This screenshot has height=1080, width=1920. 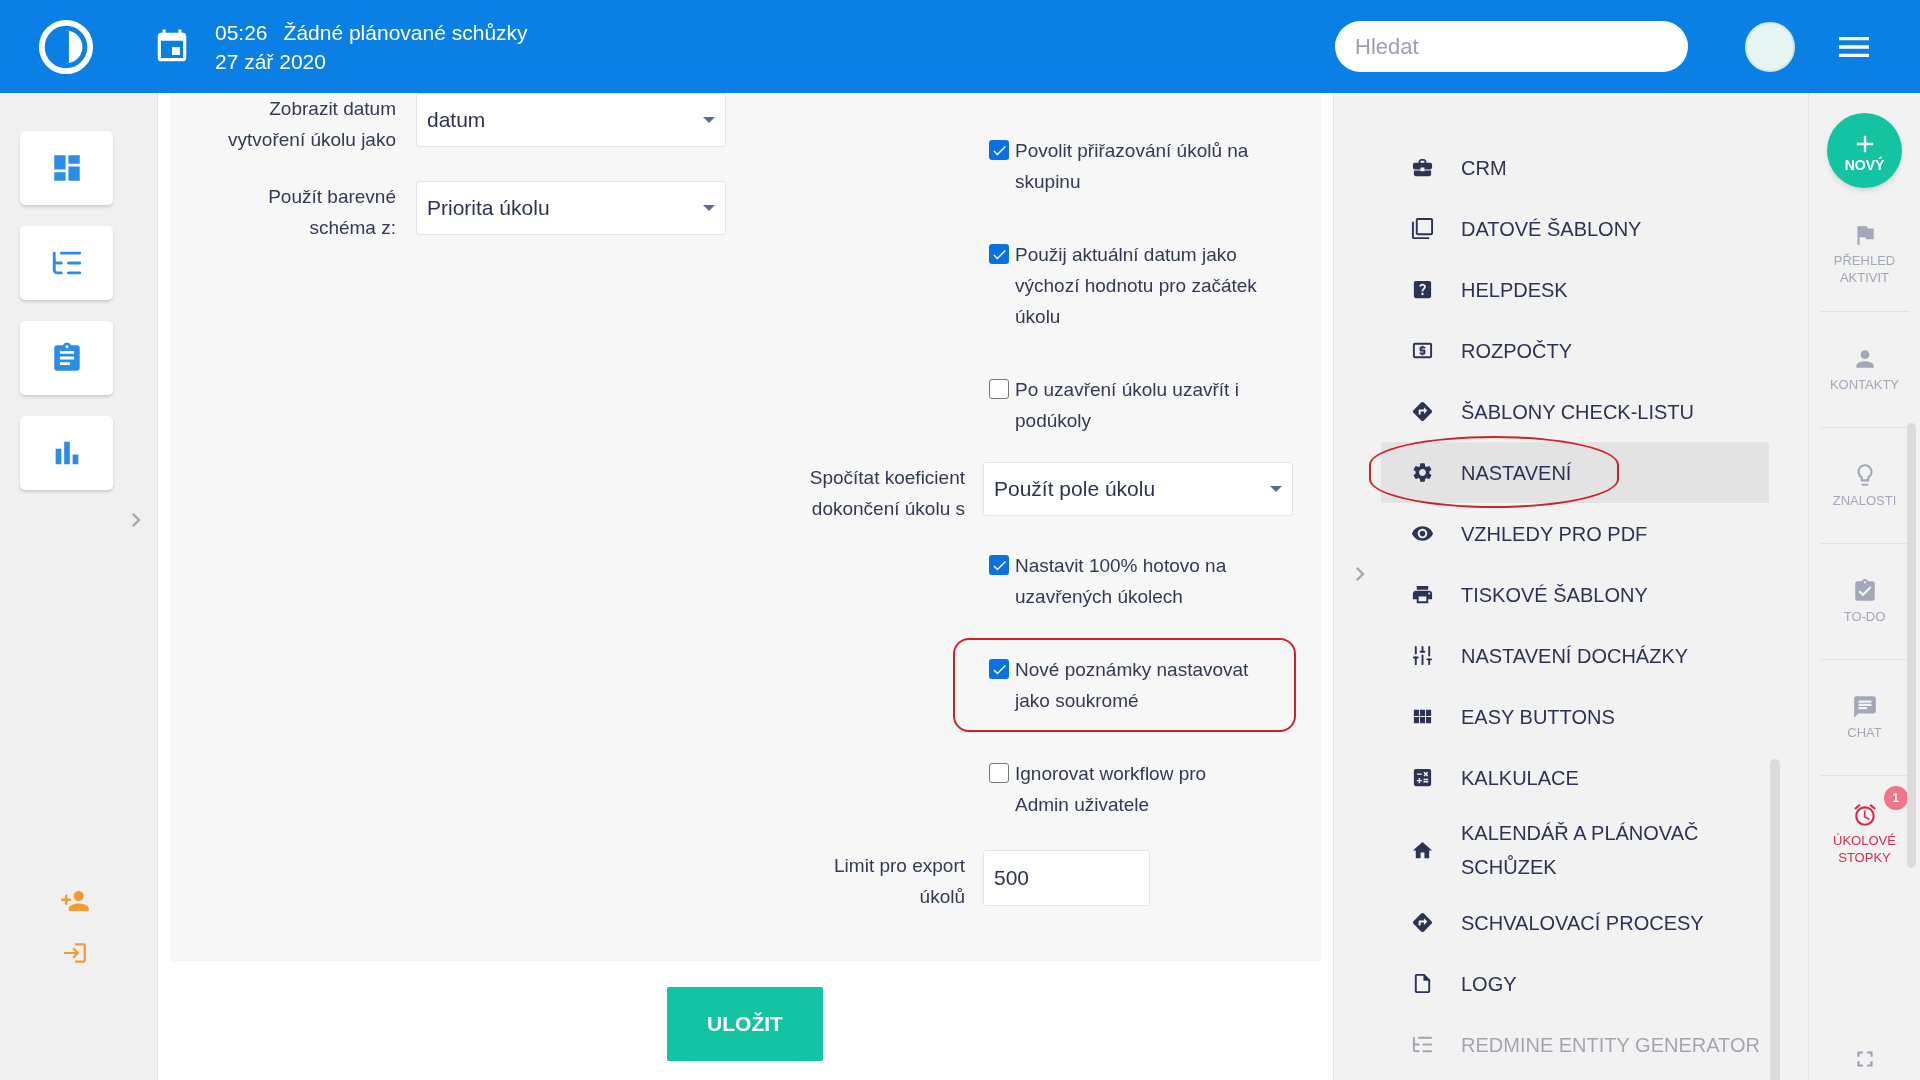 I want to click on logo-icon, so click(x=66, y=46).